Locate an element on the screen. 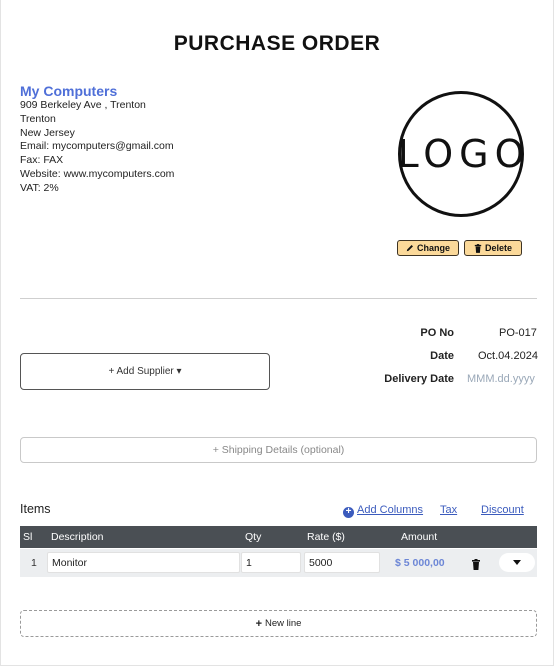 The width and height of the screenshot is (554, 666). company-email: Email: mycomputers@gmail.com is located at coordinates (97, 146).